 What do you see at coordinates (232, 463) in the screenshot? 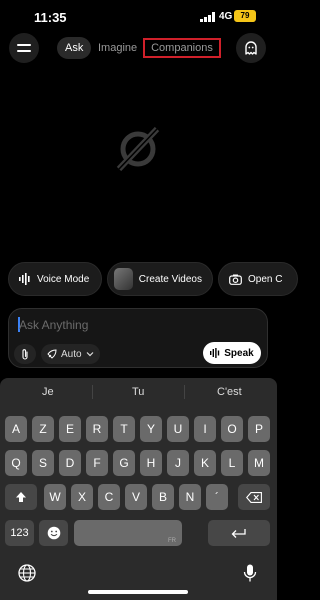
I see `key-l: L` at bounding box center [232, 463].